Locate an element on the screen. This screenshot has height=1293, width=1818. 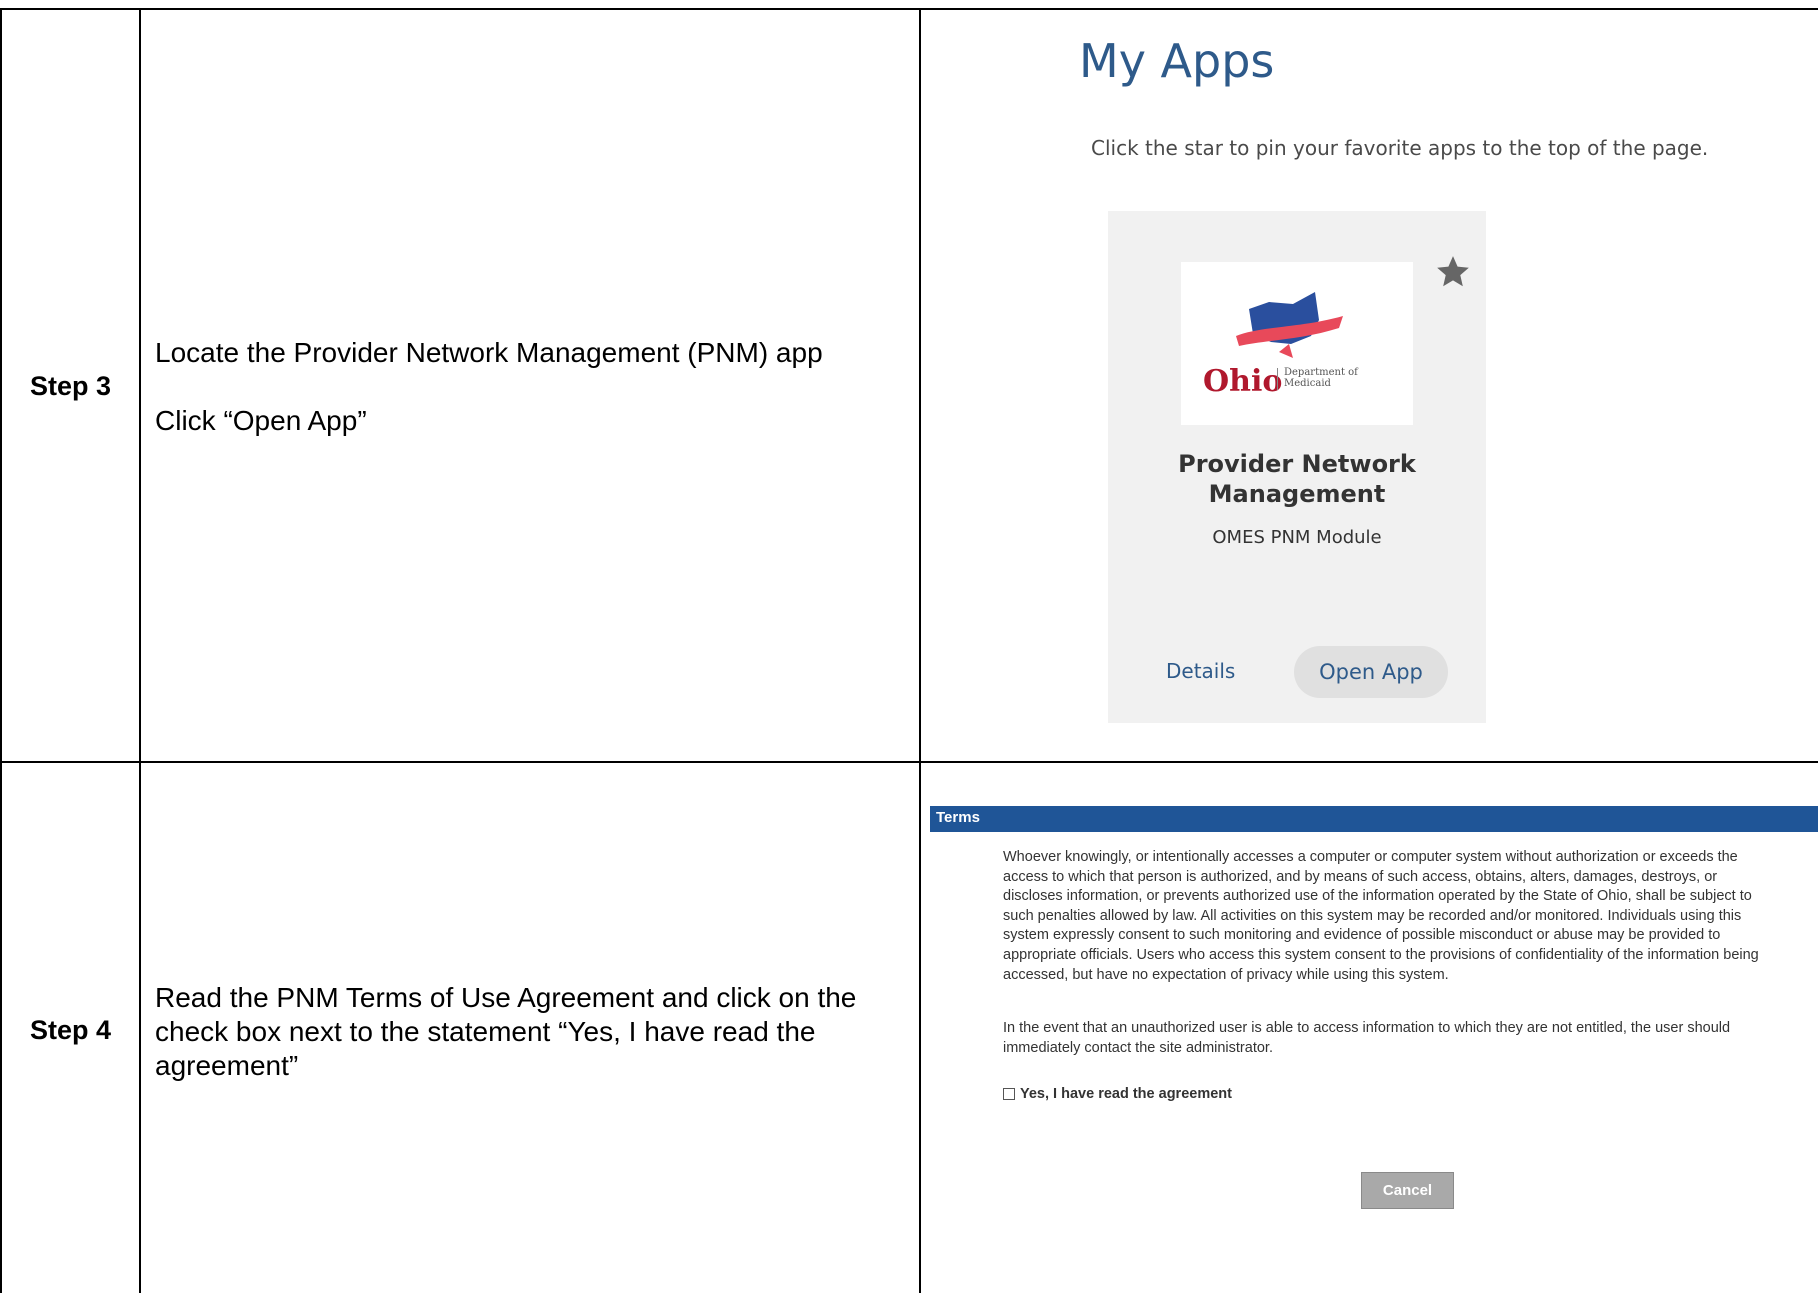
table-row-divider is located at coordinates (909, 762).